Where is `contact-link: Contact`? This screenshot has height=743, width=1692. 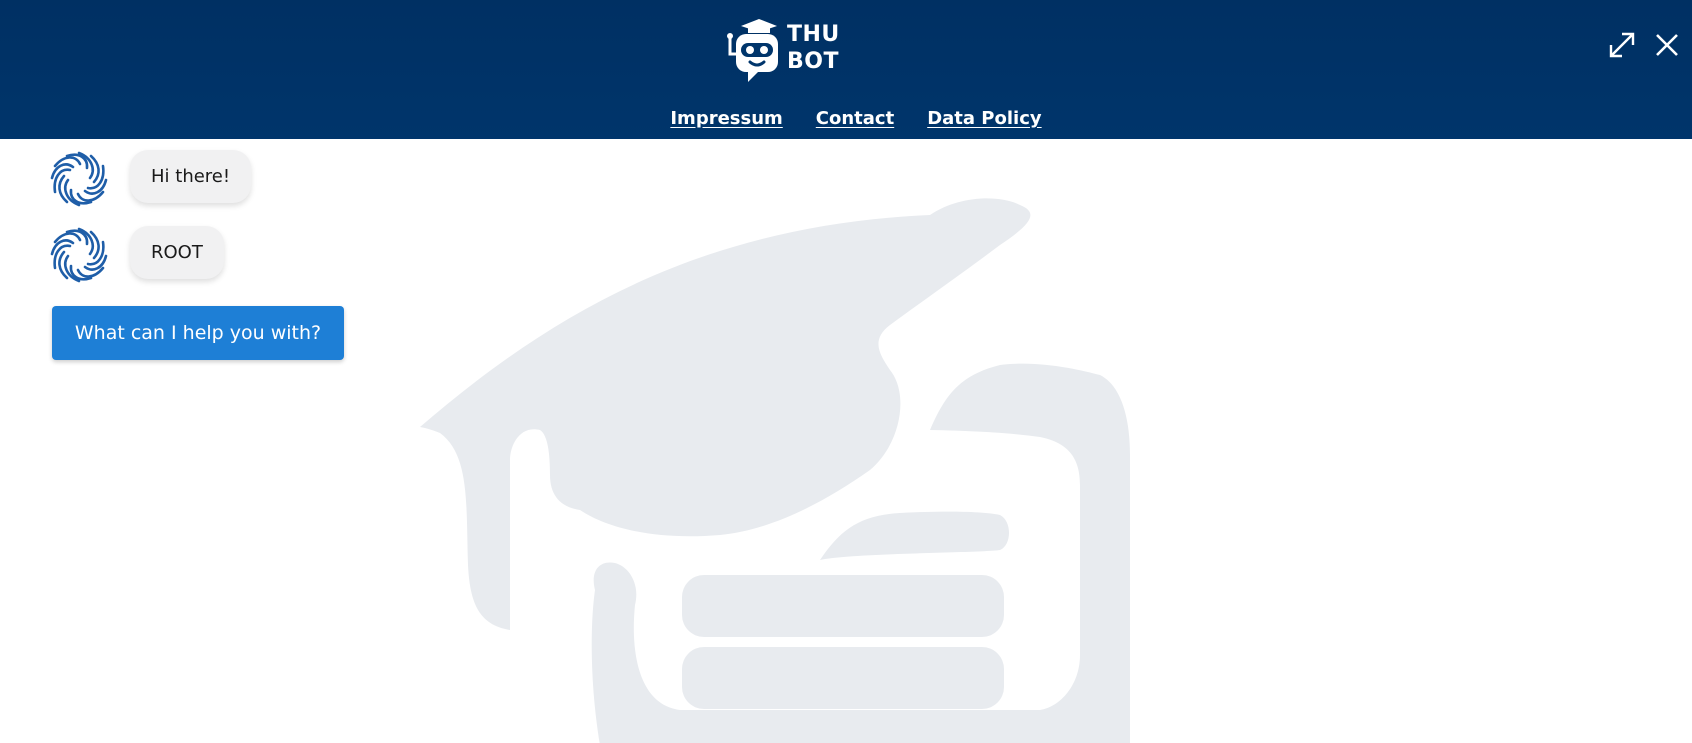
contact-link: Contact is located at coordinates (855, 121).